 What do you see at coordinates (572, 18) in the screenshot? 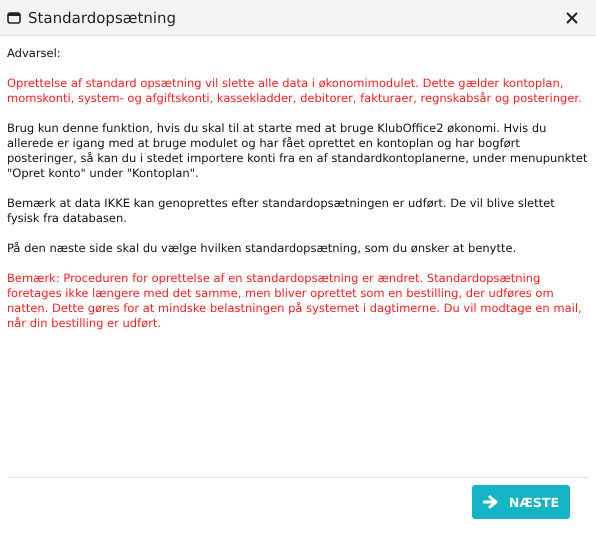
I see `close-icon` at bounding box center [572, 18].